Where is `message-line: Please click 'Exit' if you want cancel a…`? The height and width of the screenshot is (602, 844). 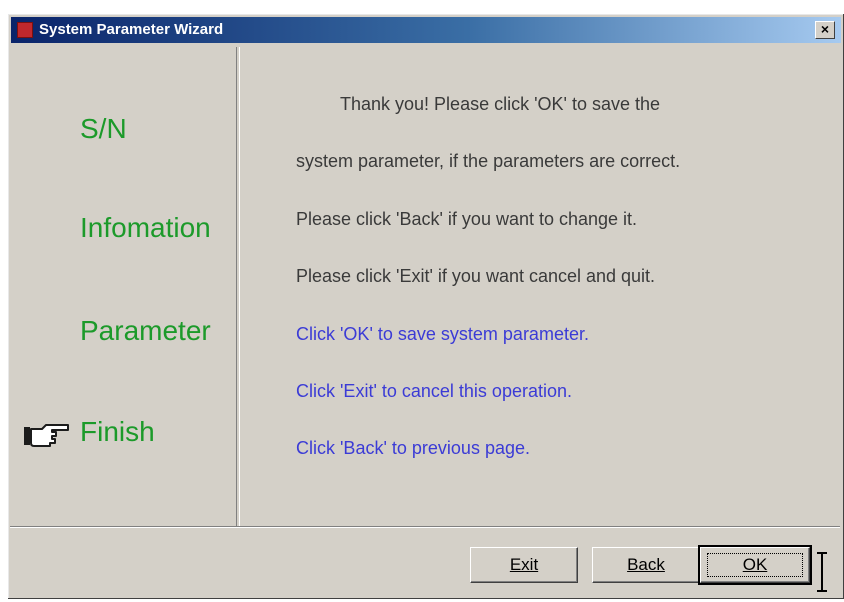 message-line: Please click 'Exit' if you want cancel a… is located at coordinates (476, 276).